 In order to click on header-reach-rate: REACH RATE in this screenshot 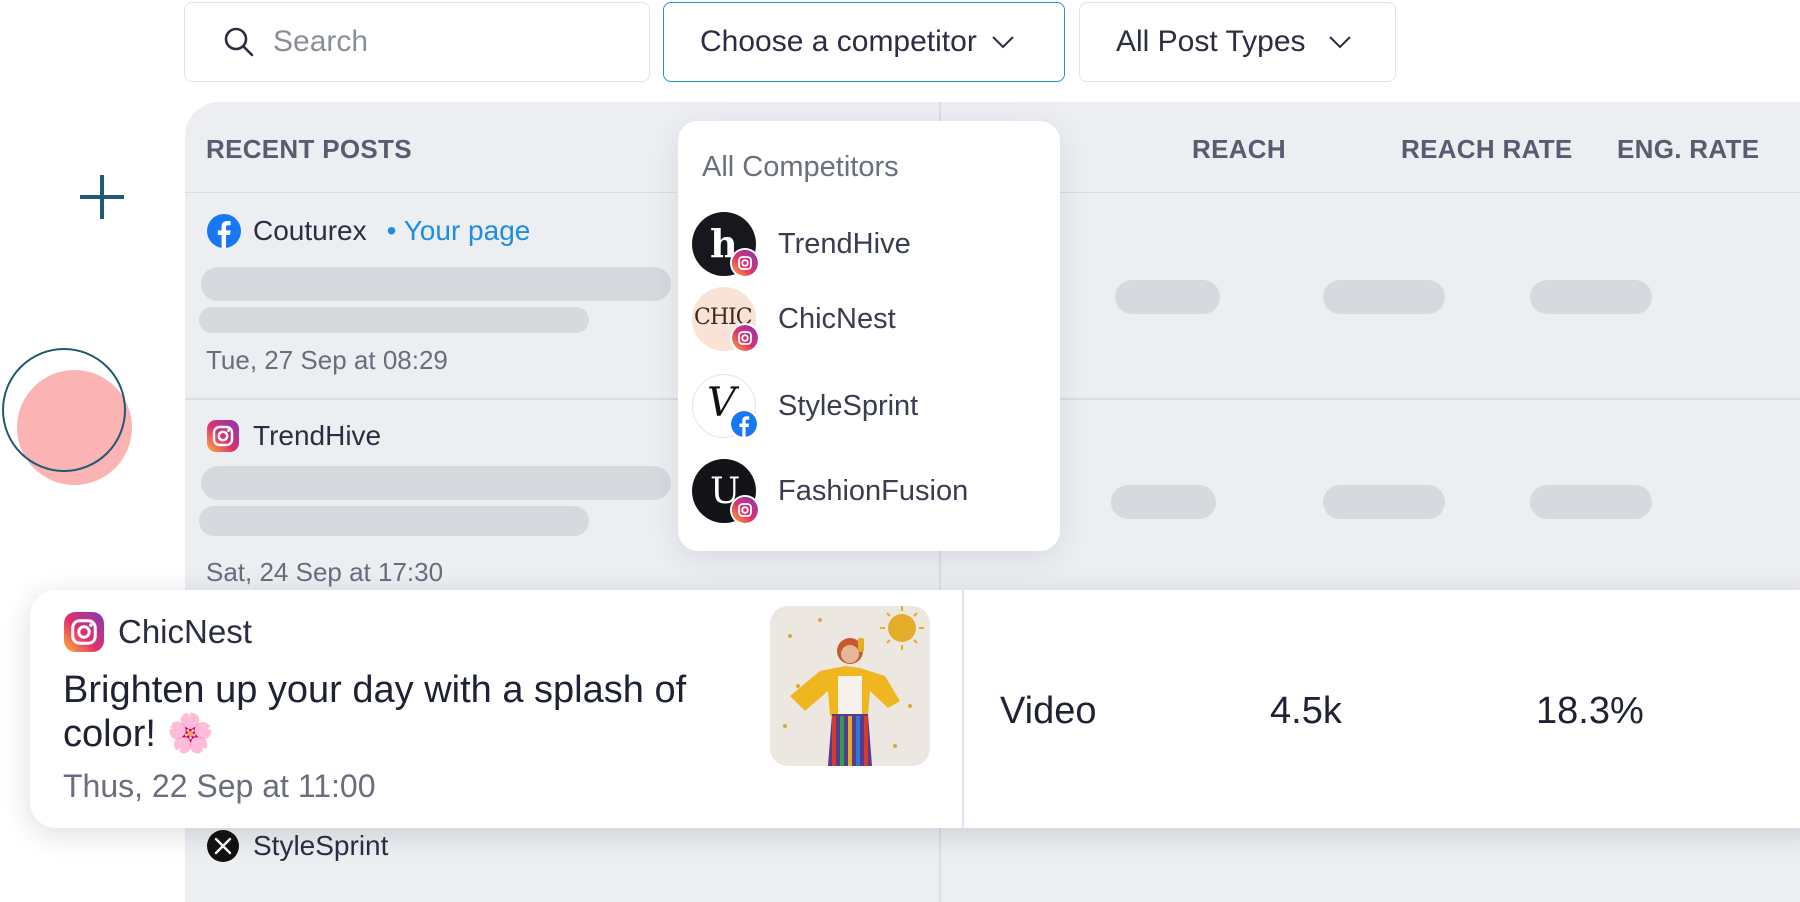, I will do `click(1487, 149)`.